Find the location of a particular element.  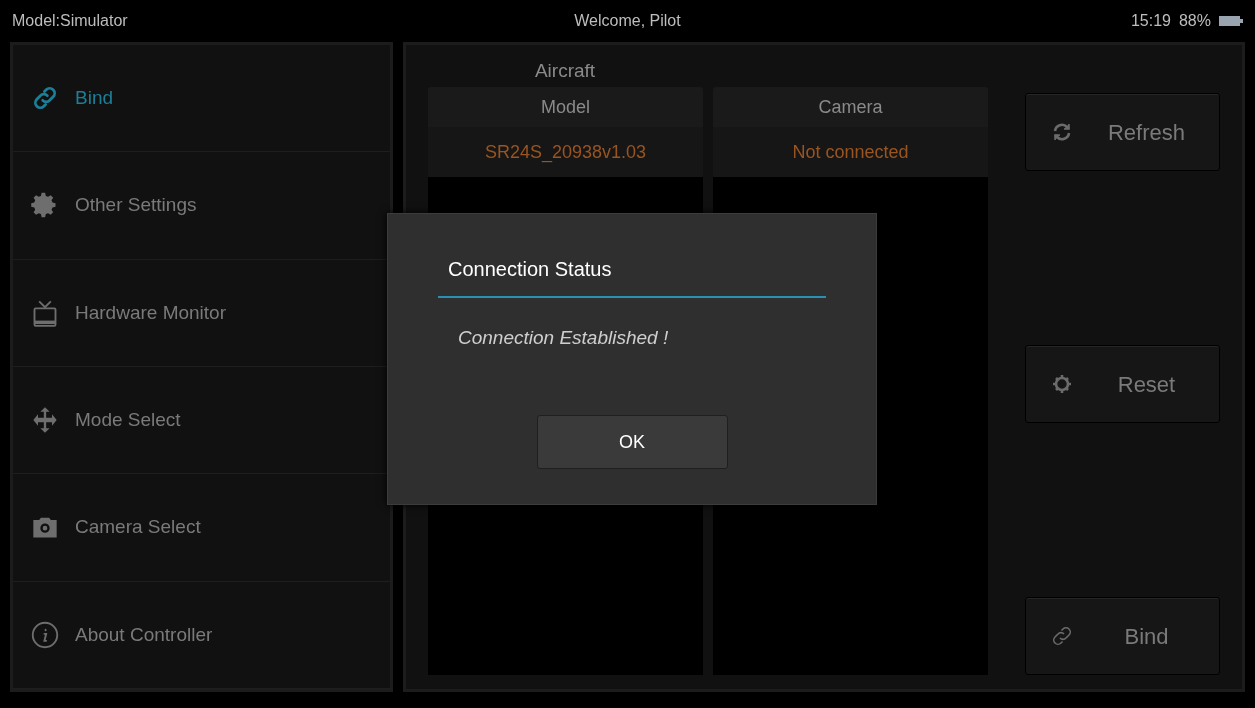

move-arrows-icon is located at coordinates (45, 420).